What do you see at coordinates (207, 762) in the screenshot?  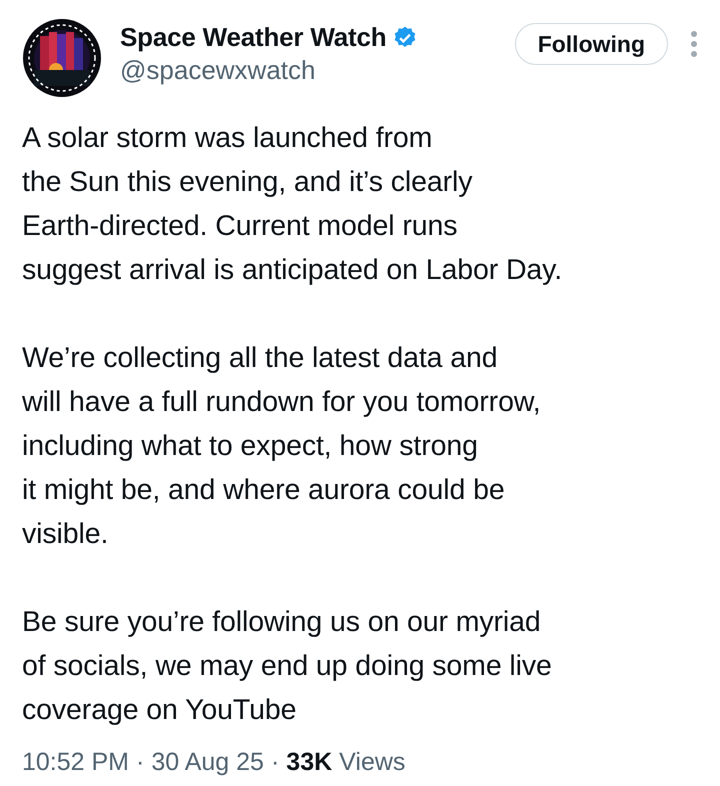 I see `post-date: 30 Aug 25` at bounding box center [207, 762].